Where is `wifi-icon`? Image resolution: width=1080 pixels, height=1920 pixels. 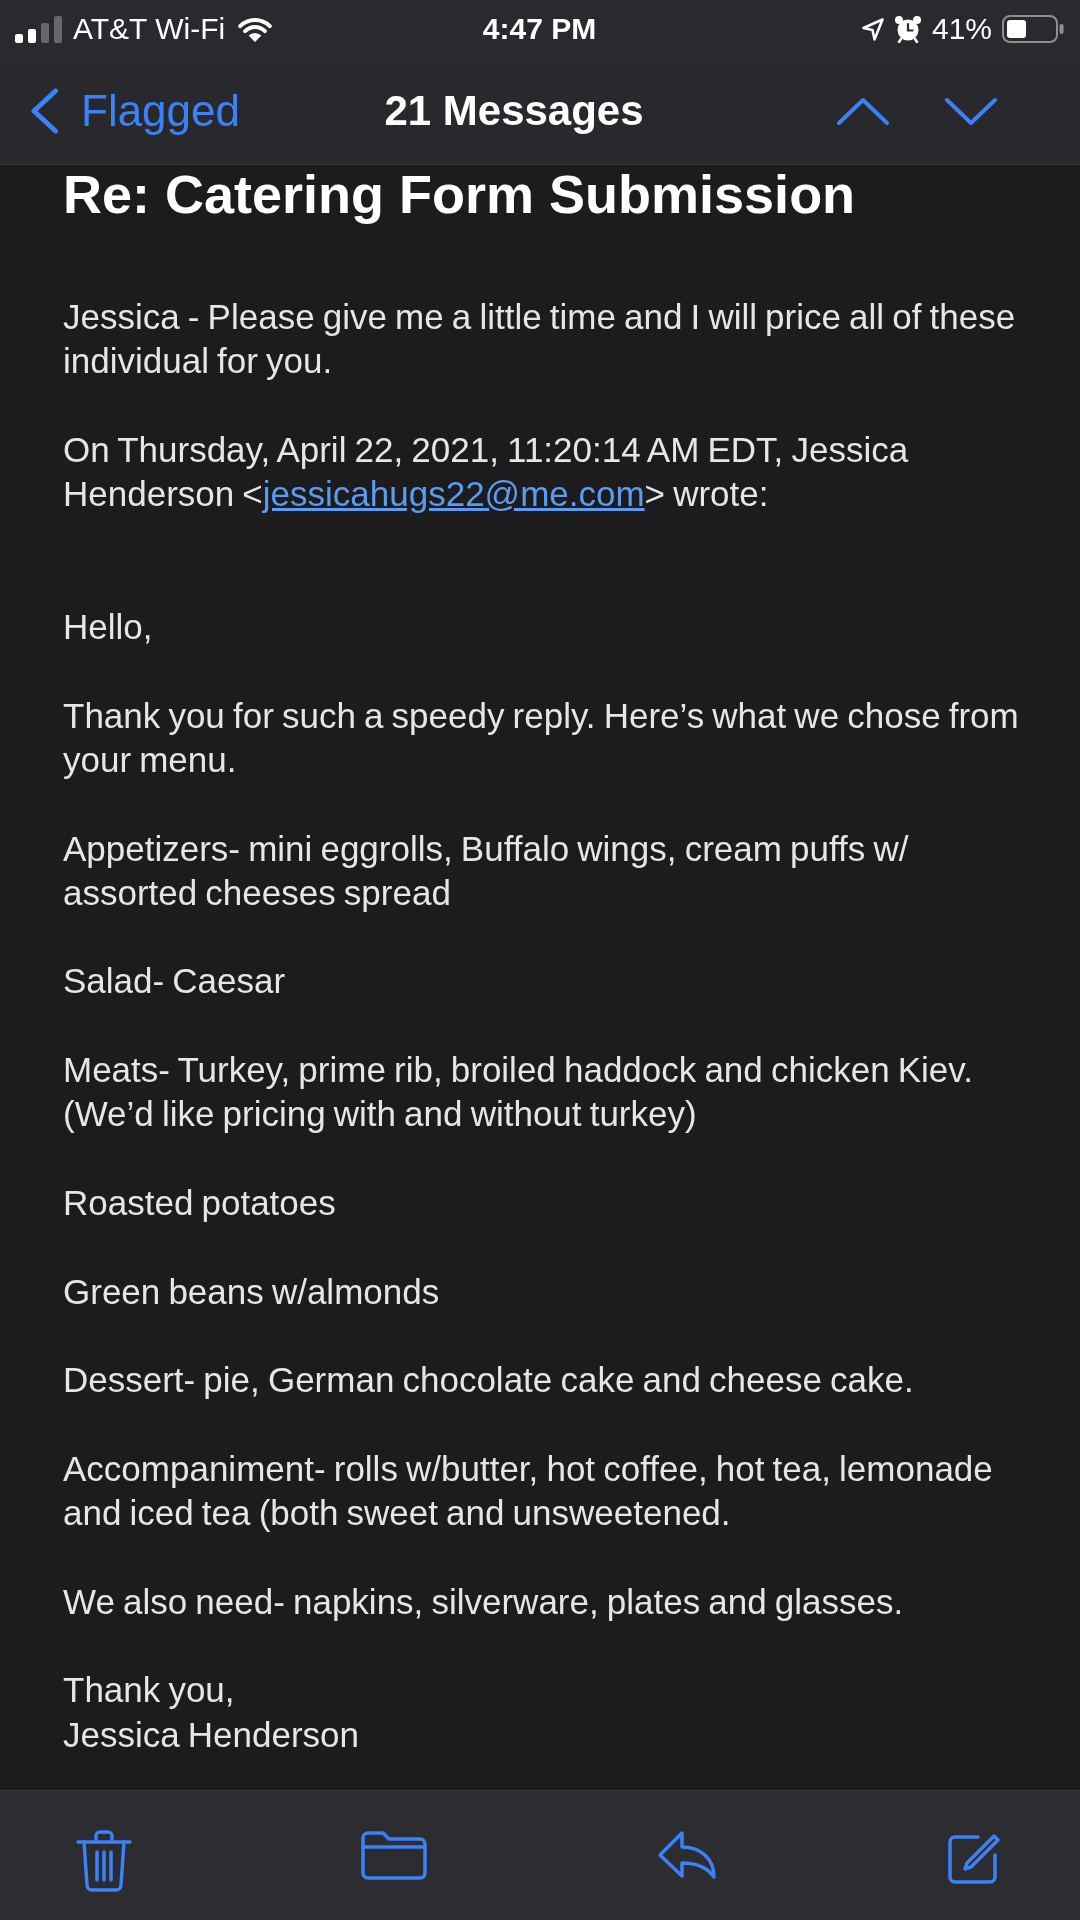 wifi-icon is located at coordinates (255, 29).